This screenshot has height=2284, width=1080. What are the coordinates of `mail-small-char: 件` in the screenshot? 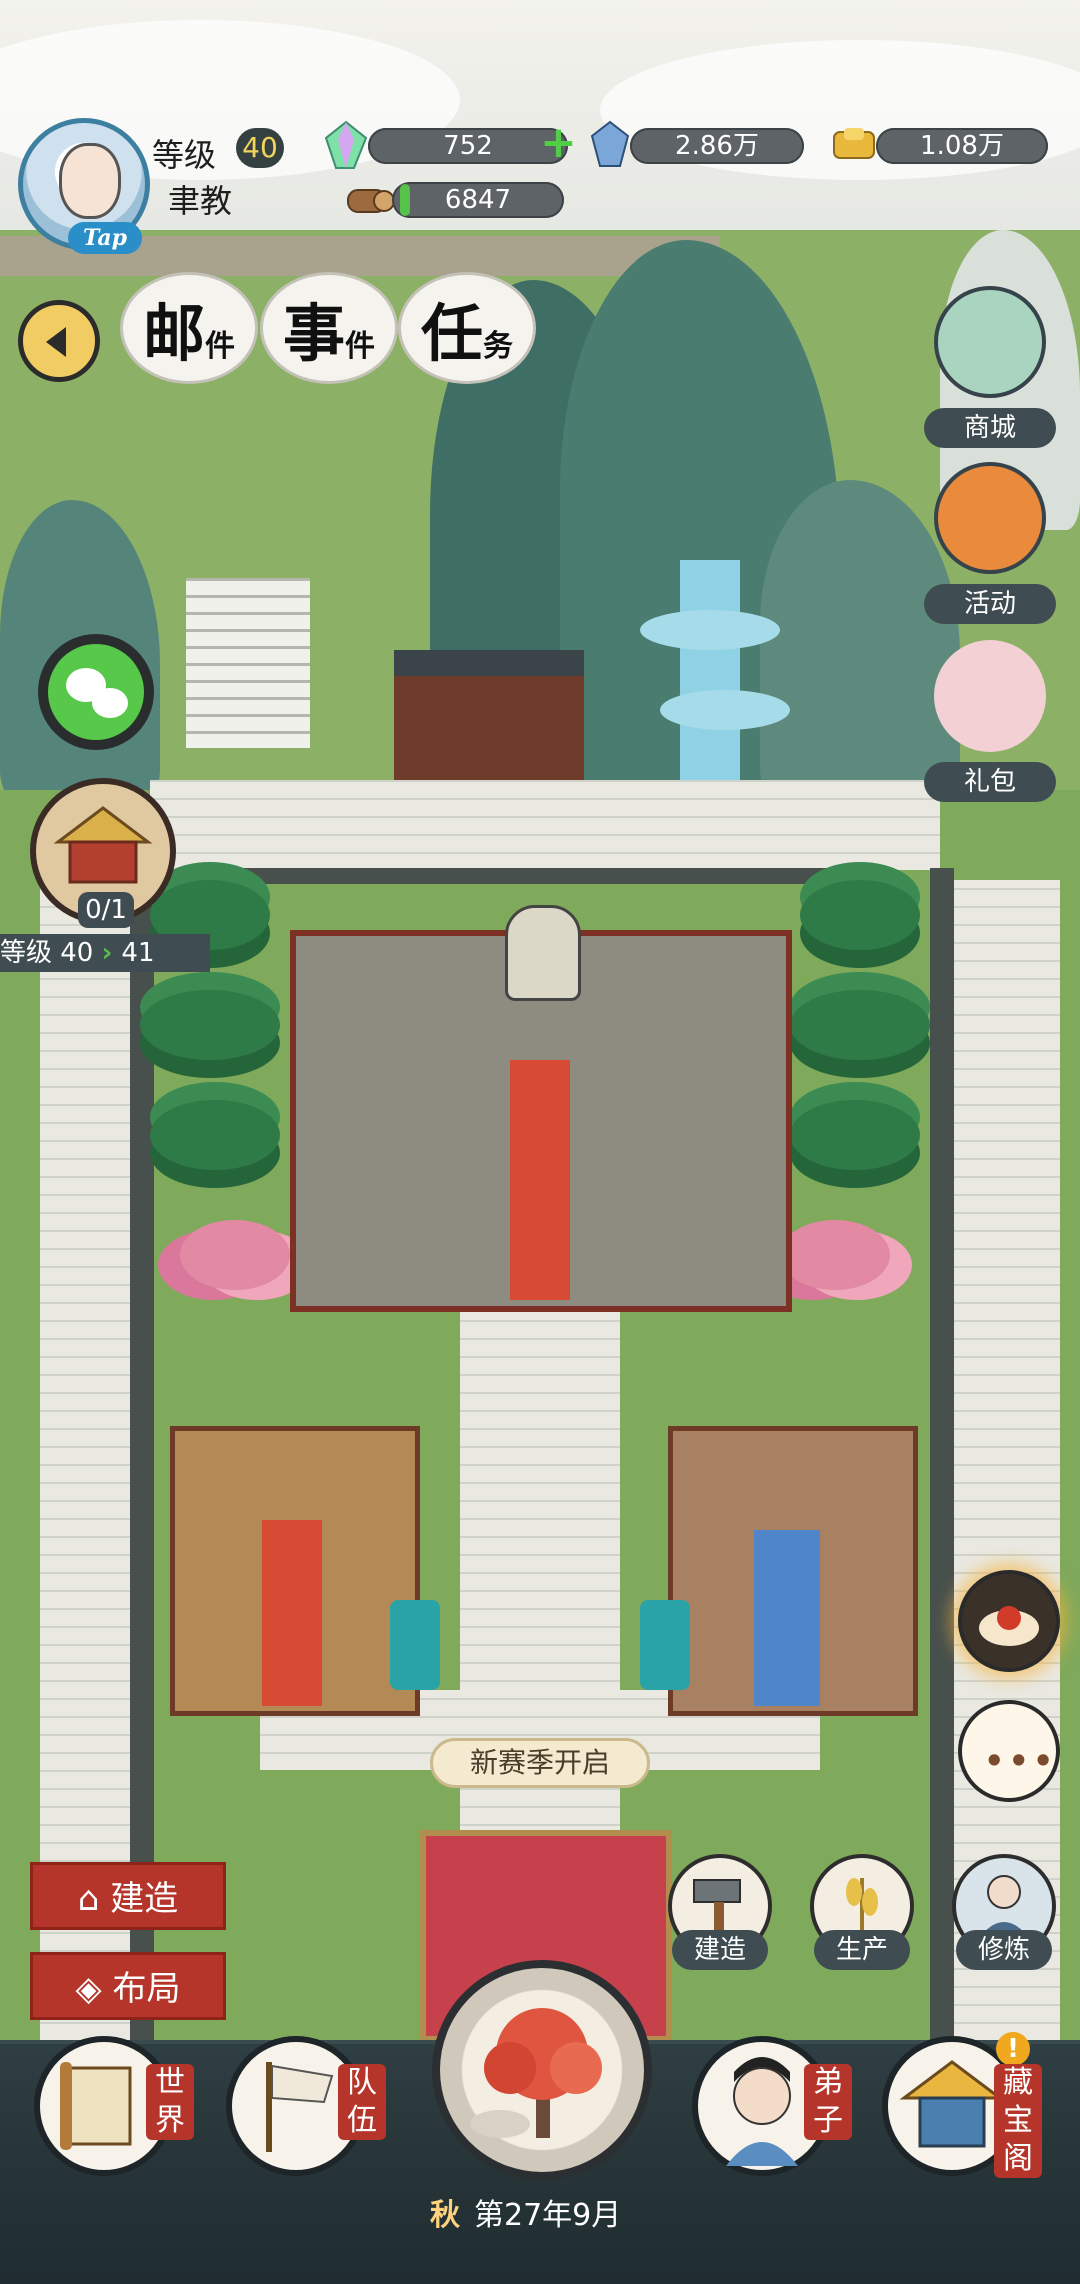 It's located at (220, 346).